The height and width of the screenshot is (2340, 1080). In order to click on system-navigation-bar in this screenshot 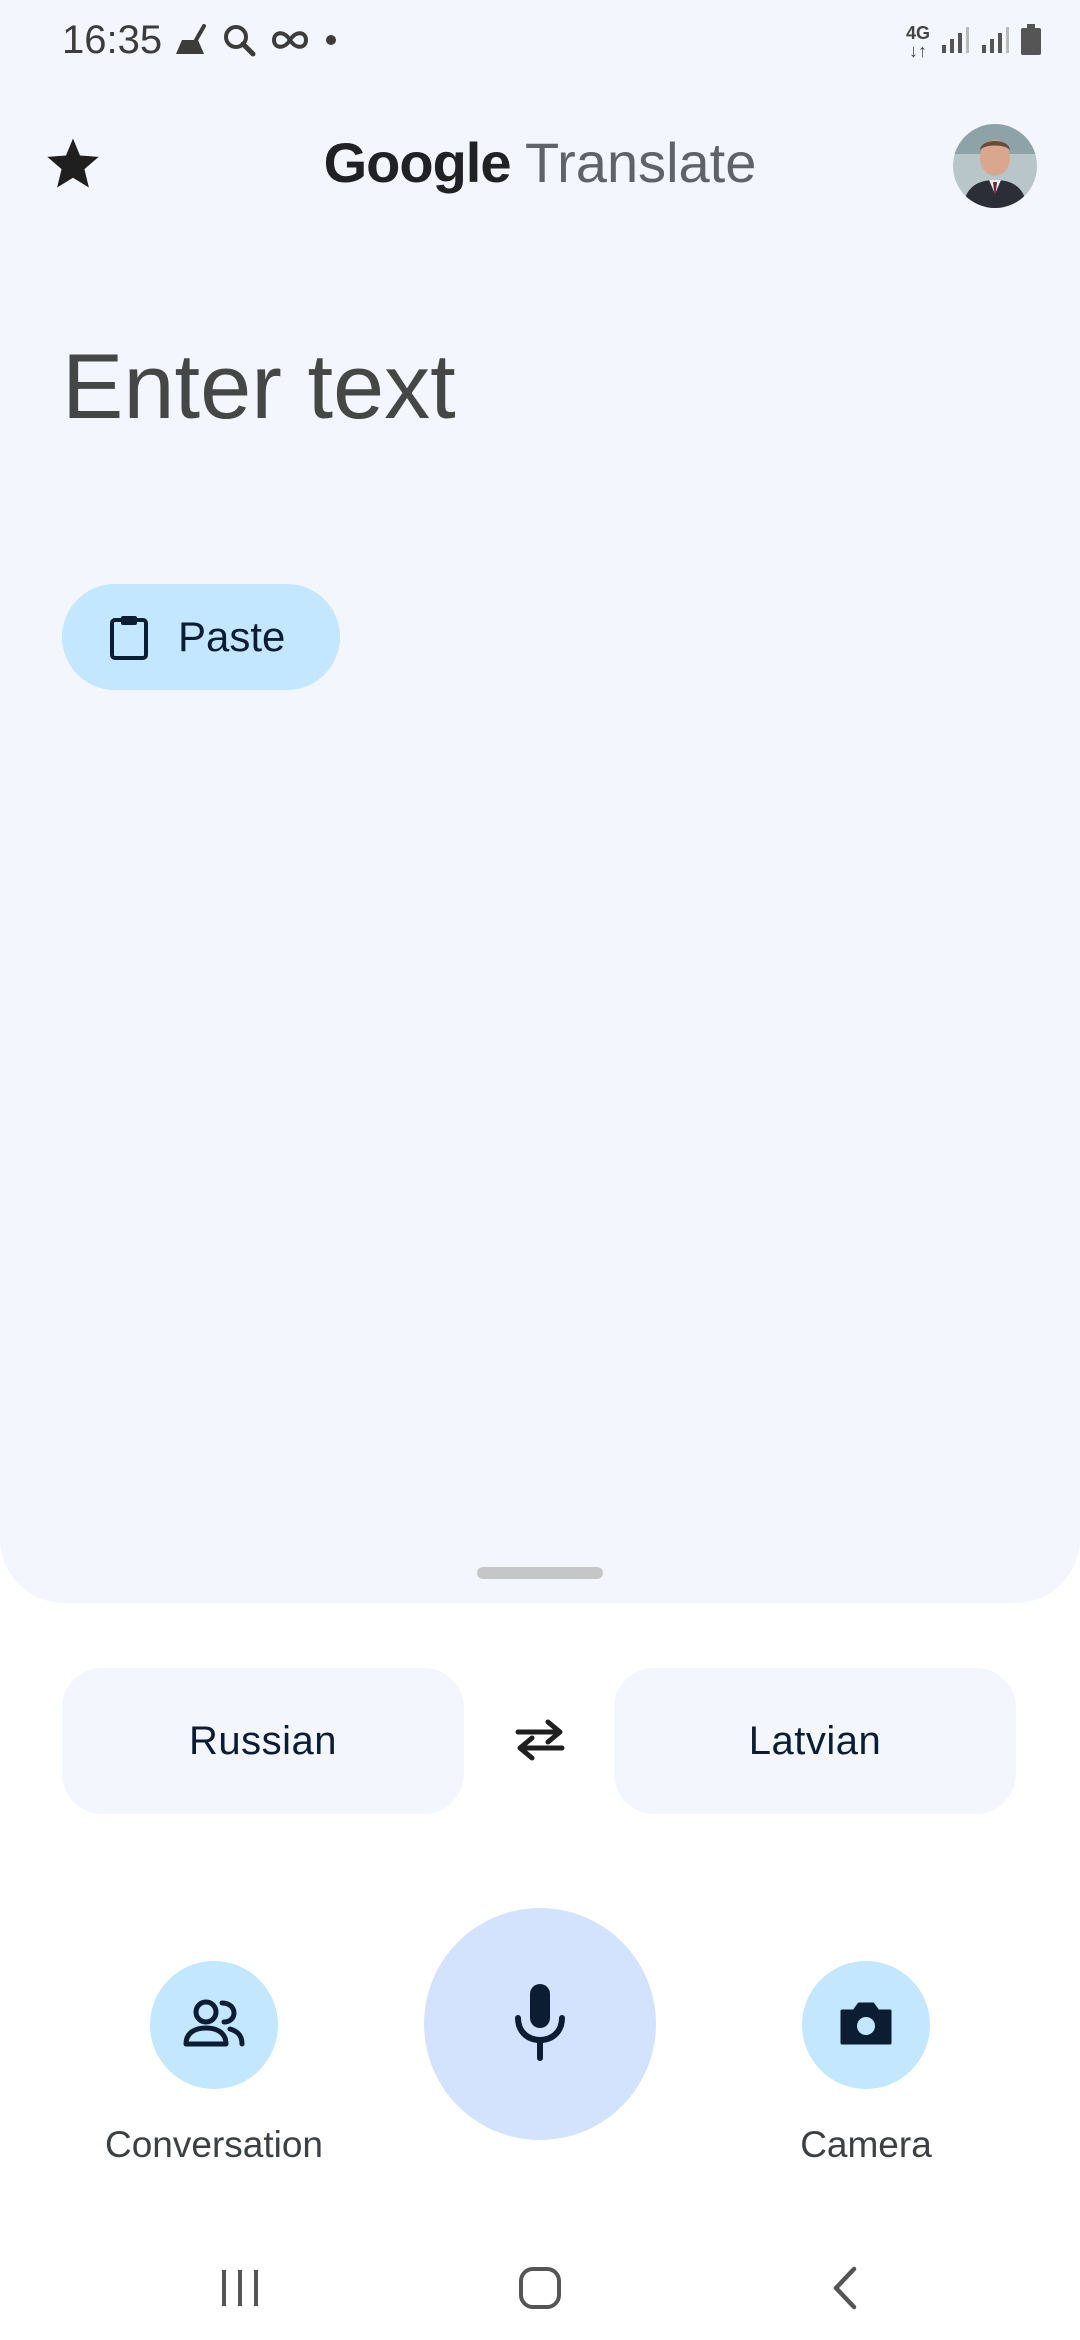, I will do `click(540, 2290)`.